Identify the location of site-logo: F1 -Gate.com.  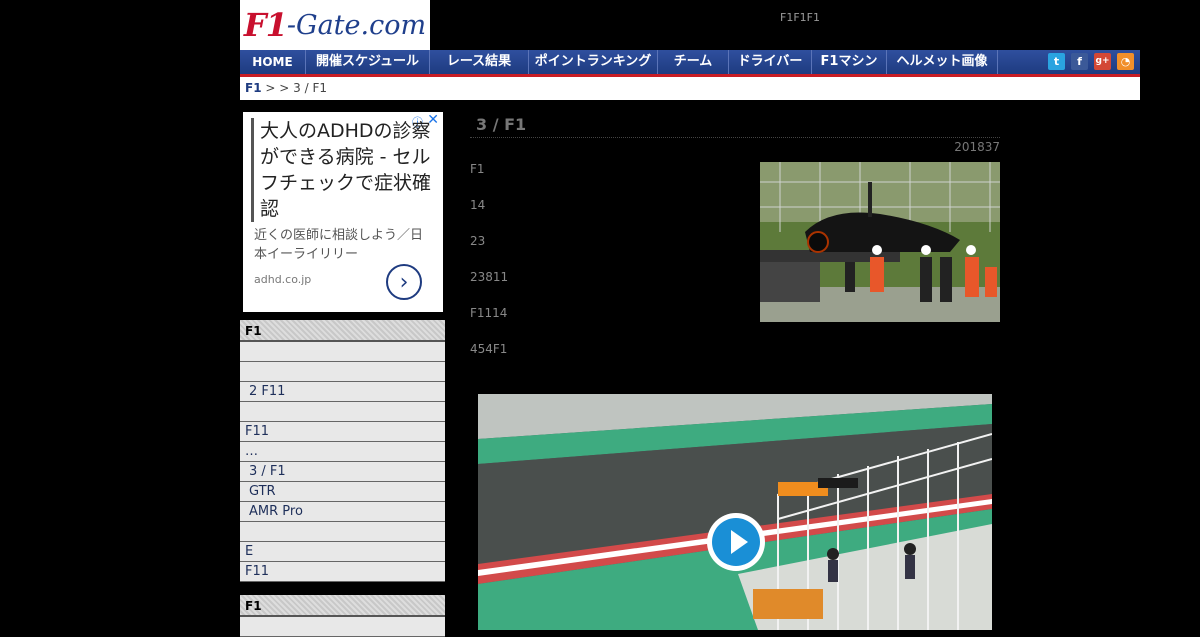
(335, 25).